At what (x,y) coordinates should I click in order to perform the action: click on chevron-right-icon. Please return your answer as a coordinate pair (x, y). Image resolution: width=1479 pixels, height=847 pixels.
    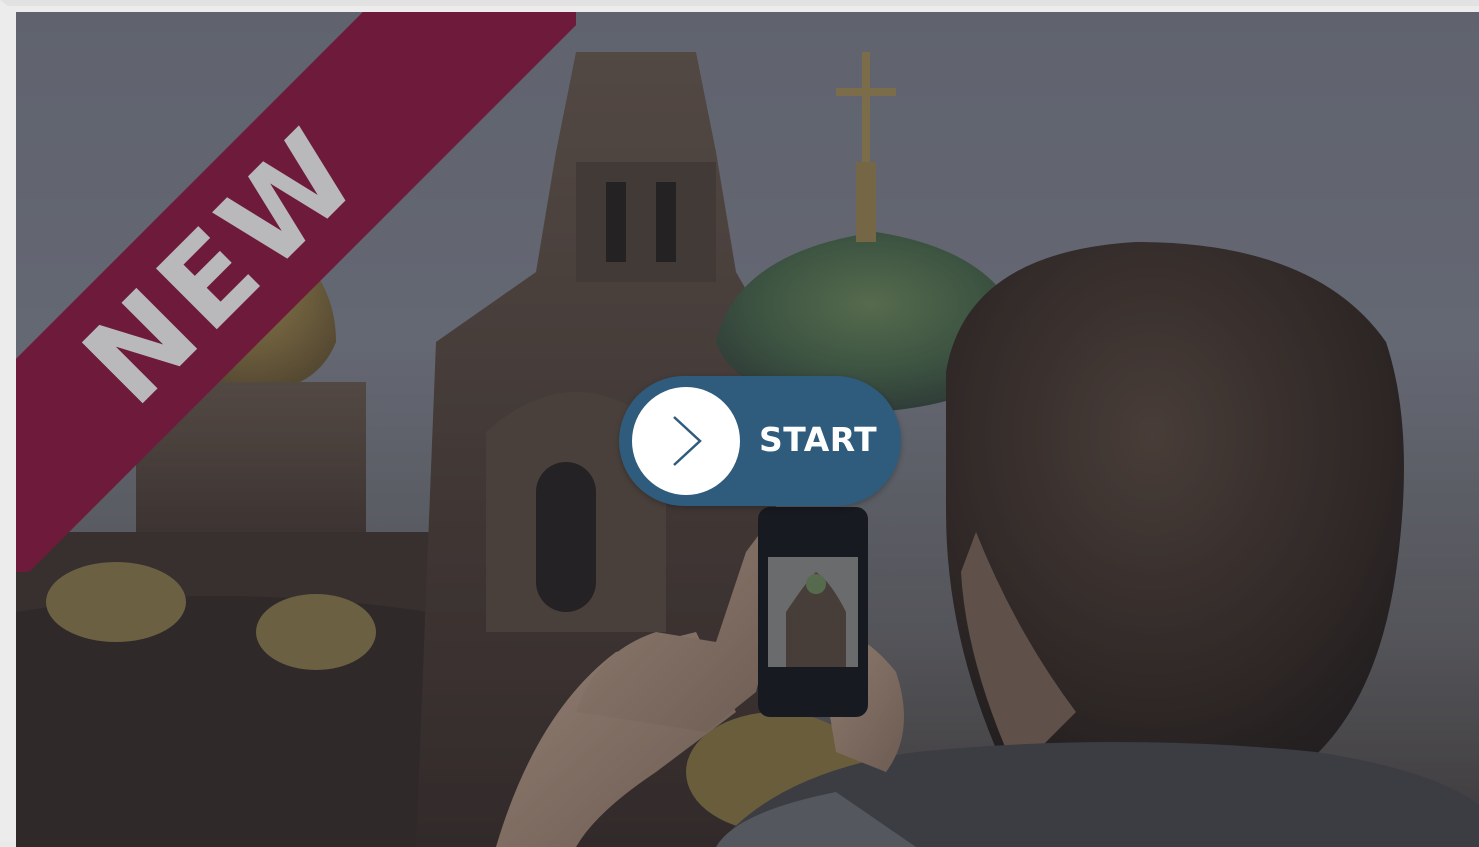
    Looking at the image, I should click on (687, 441).